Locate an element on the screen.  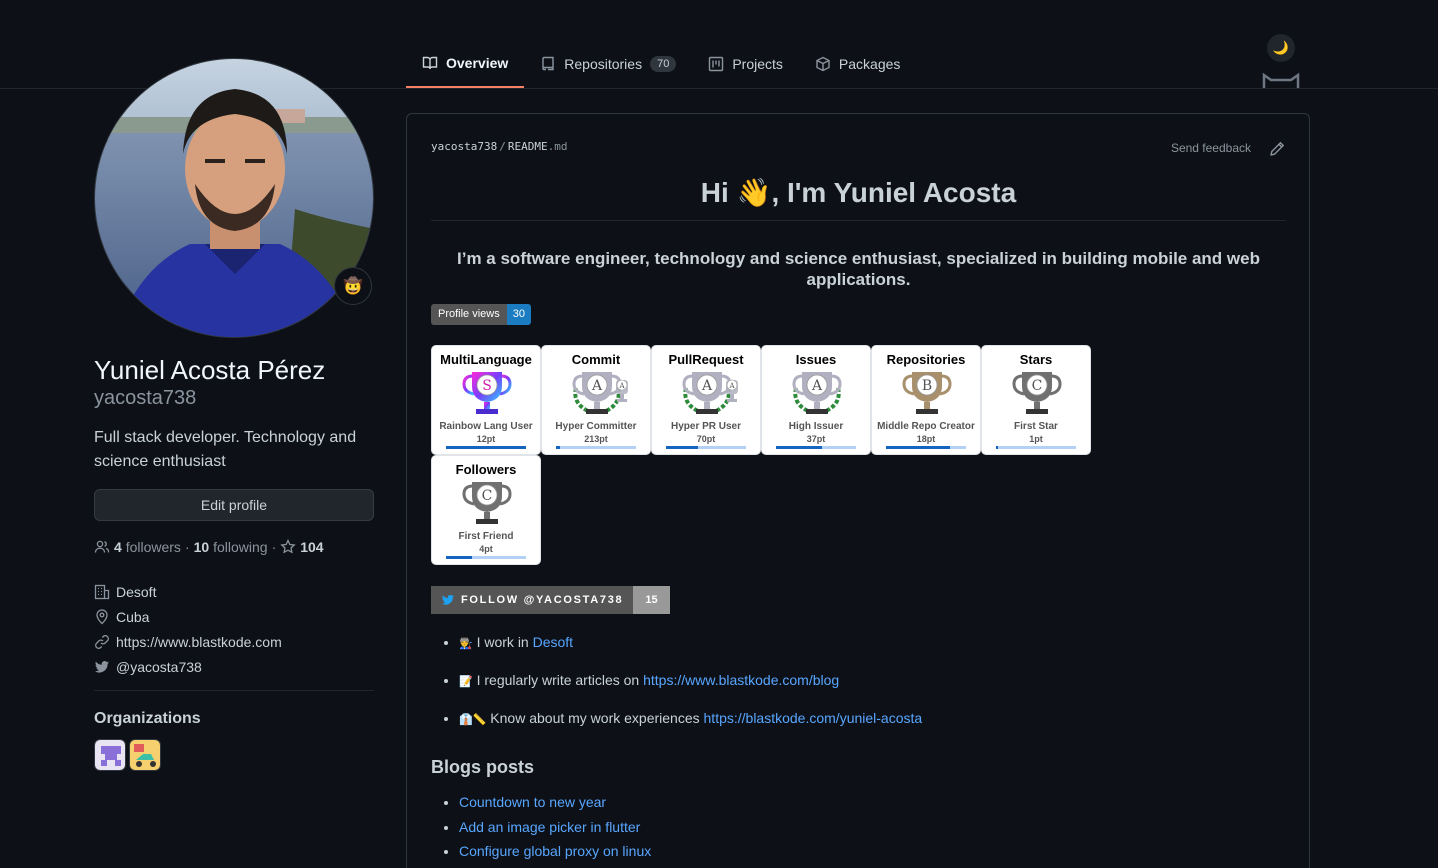
about-item-text: I work in is located at coordinates (504, 642).